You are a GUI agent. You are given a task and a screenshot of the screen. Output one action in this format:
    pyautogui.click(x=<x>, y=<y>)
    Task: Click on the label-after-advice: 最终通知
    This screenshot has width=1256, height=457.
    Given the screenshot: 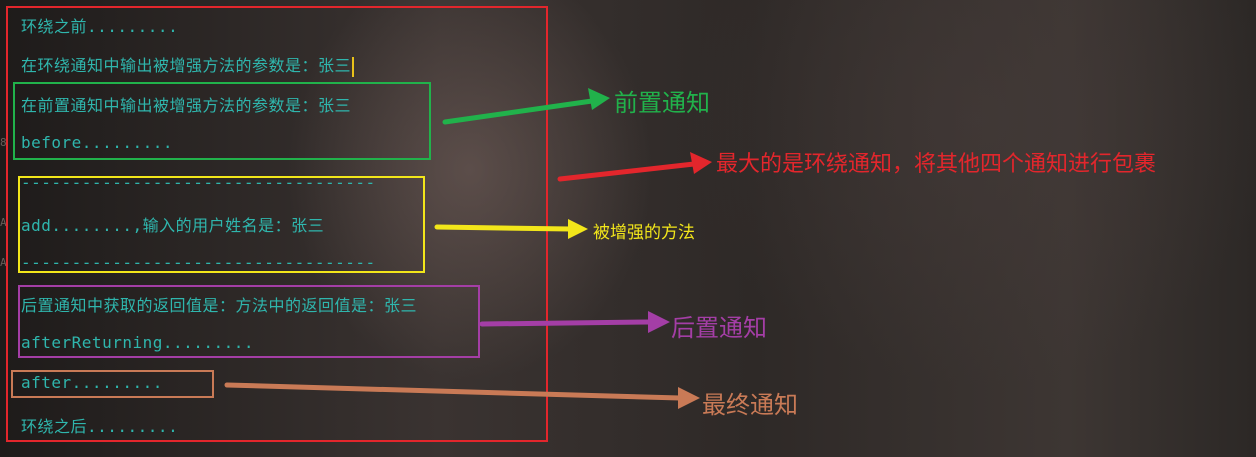 What is the action you would take?
    pyautogui.click(x=750, y=405)
    